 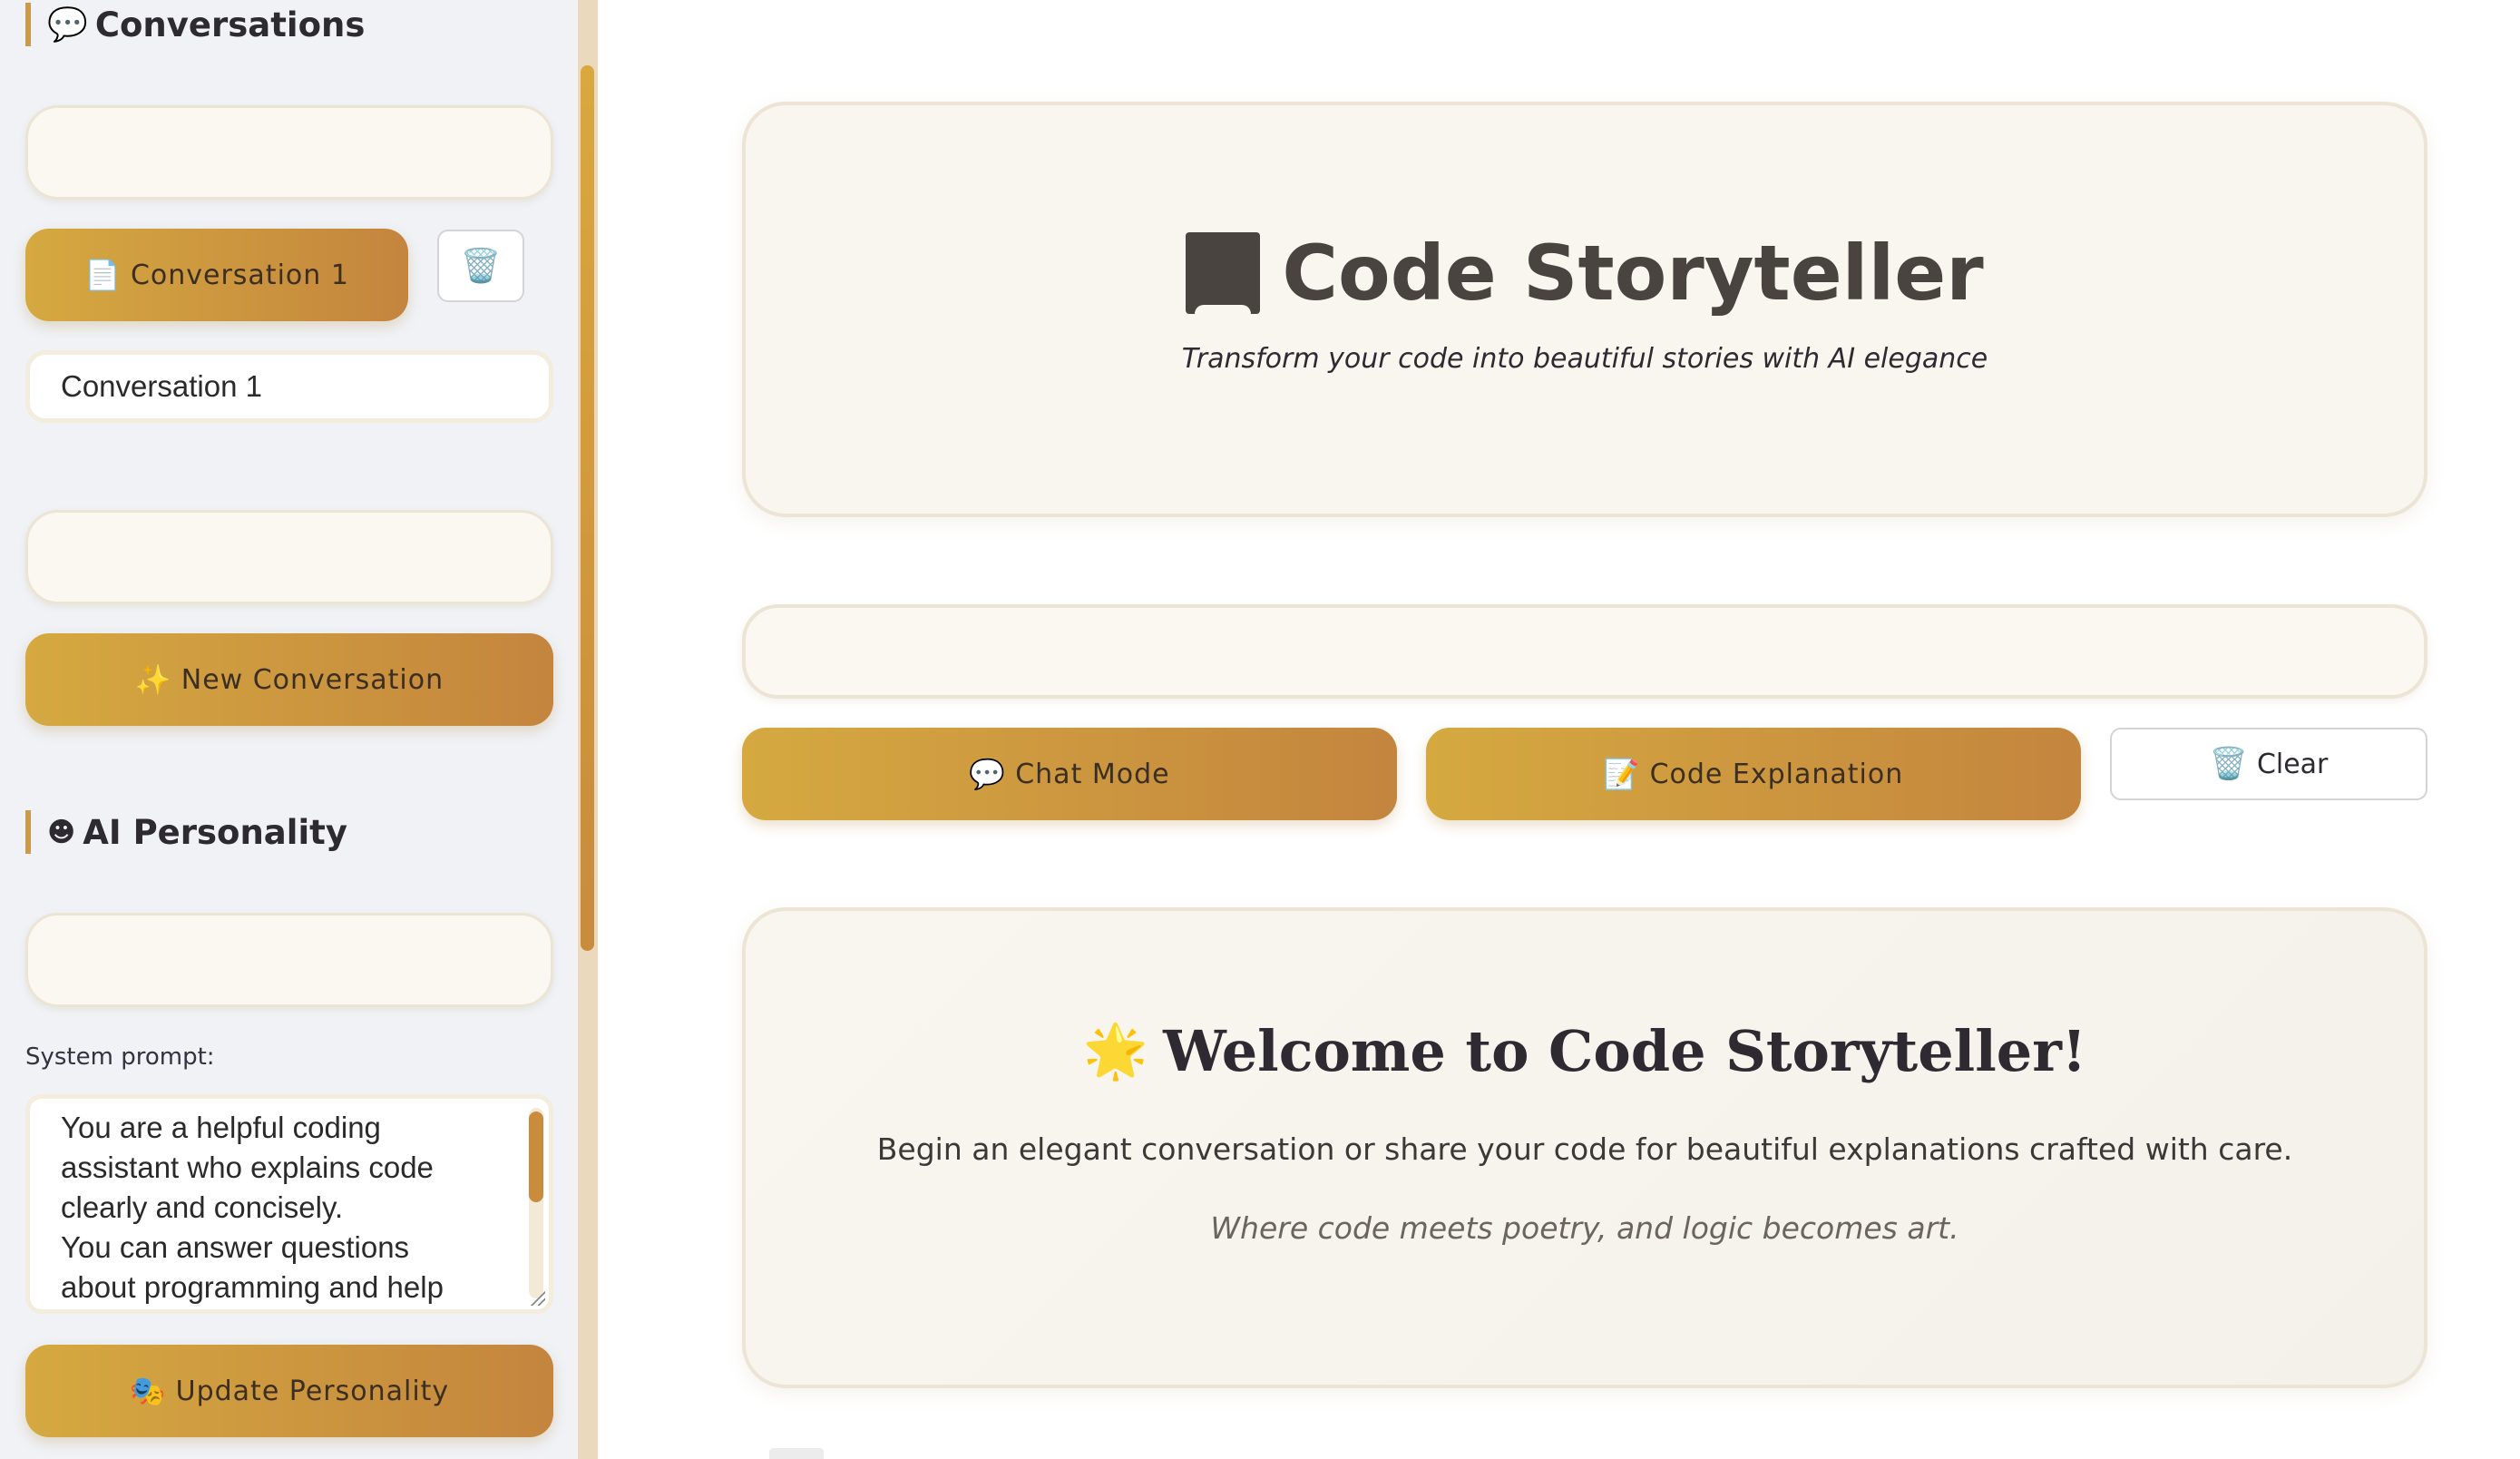 What do you see at coordinates (62, 832) in the screenshot?
I see `face-icon: ☻` at bounding box center [62, 832].